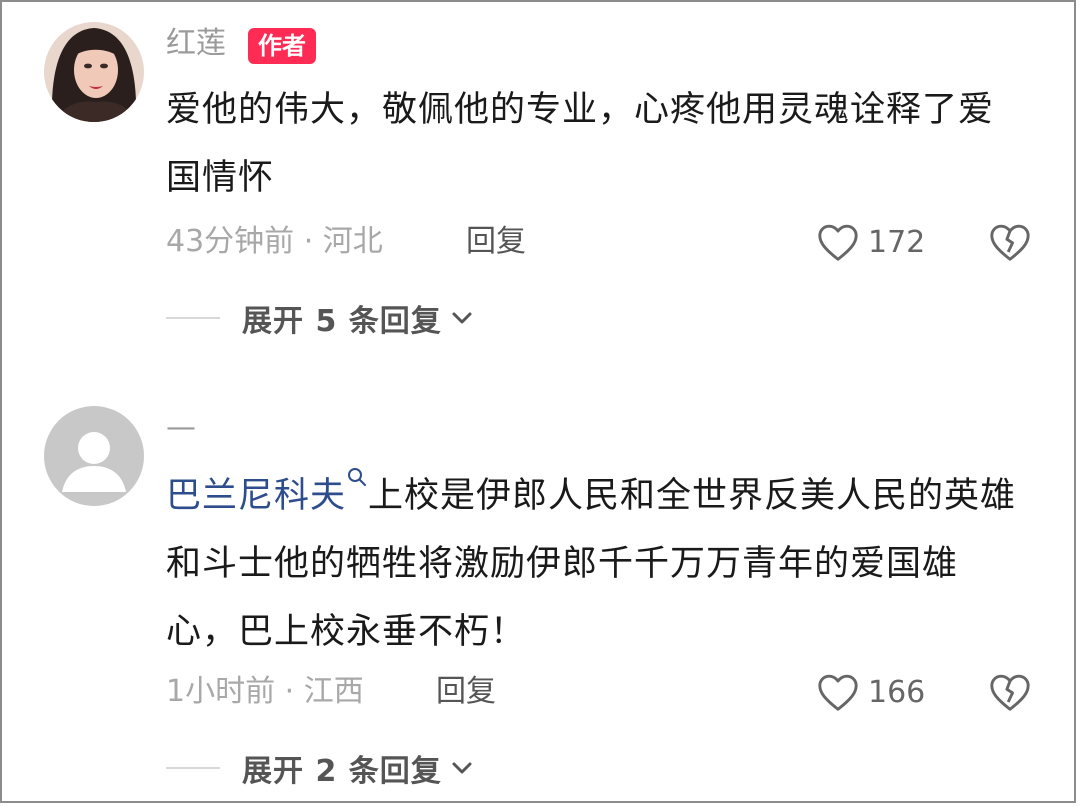 This screenshot has height=807, width=1080. What do you see at coordinates (580, 144) in the screenshot?
I see `comment-text: 爱他的伟大，敬佩他的专业，心疼他用灵魂诠释了爱国情怀` at bounding box center [580, 144].